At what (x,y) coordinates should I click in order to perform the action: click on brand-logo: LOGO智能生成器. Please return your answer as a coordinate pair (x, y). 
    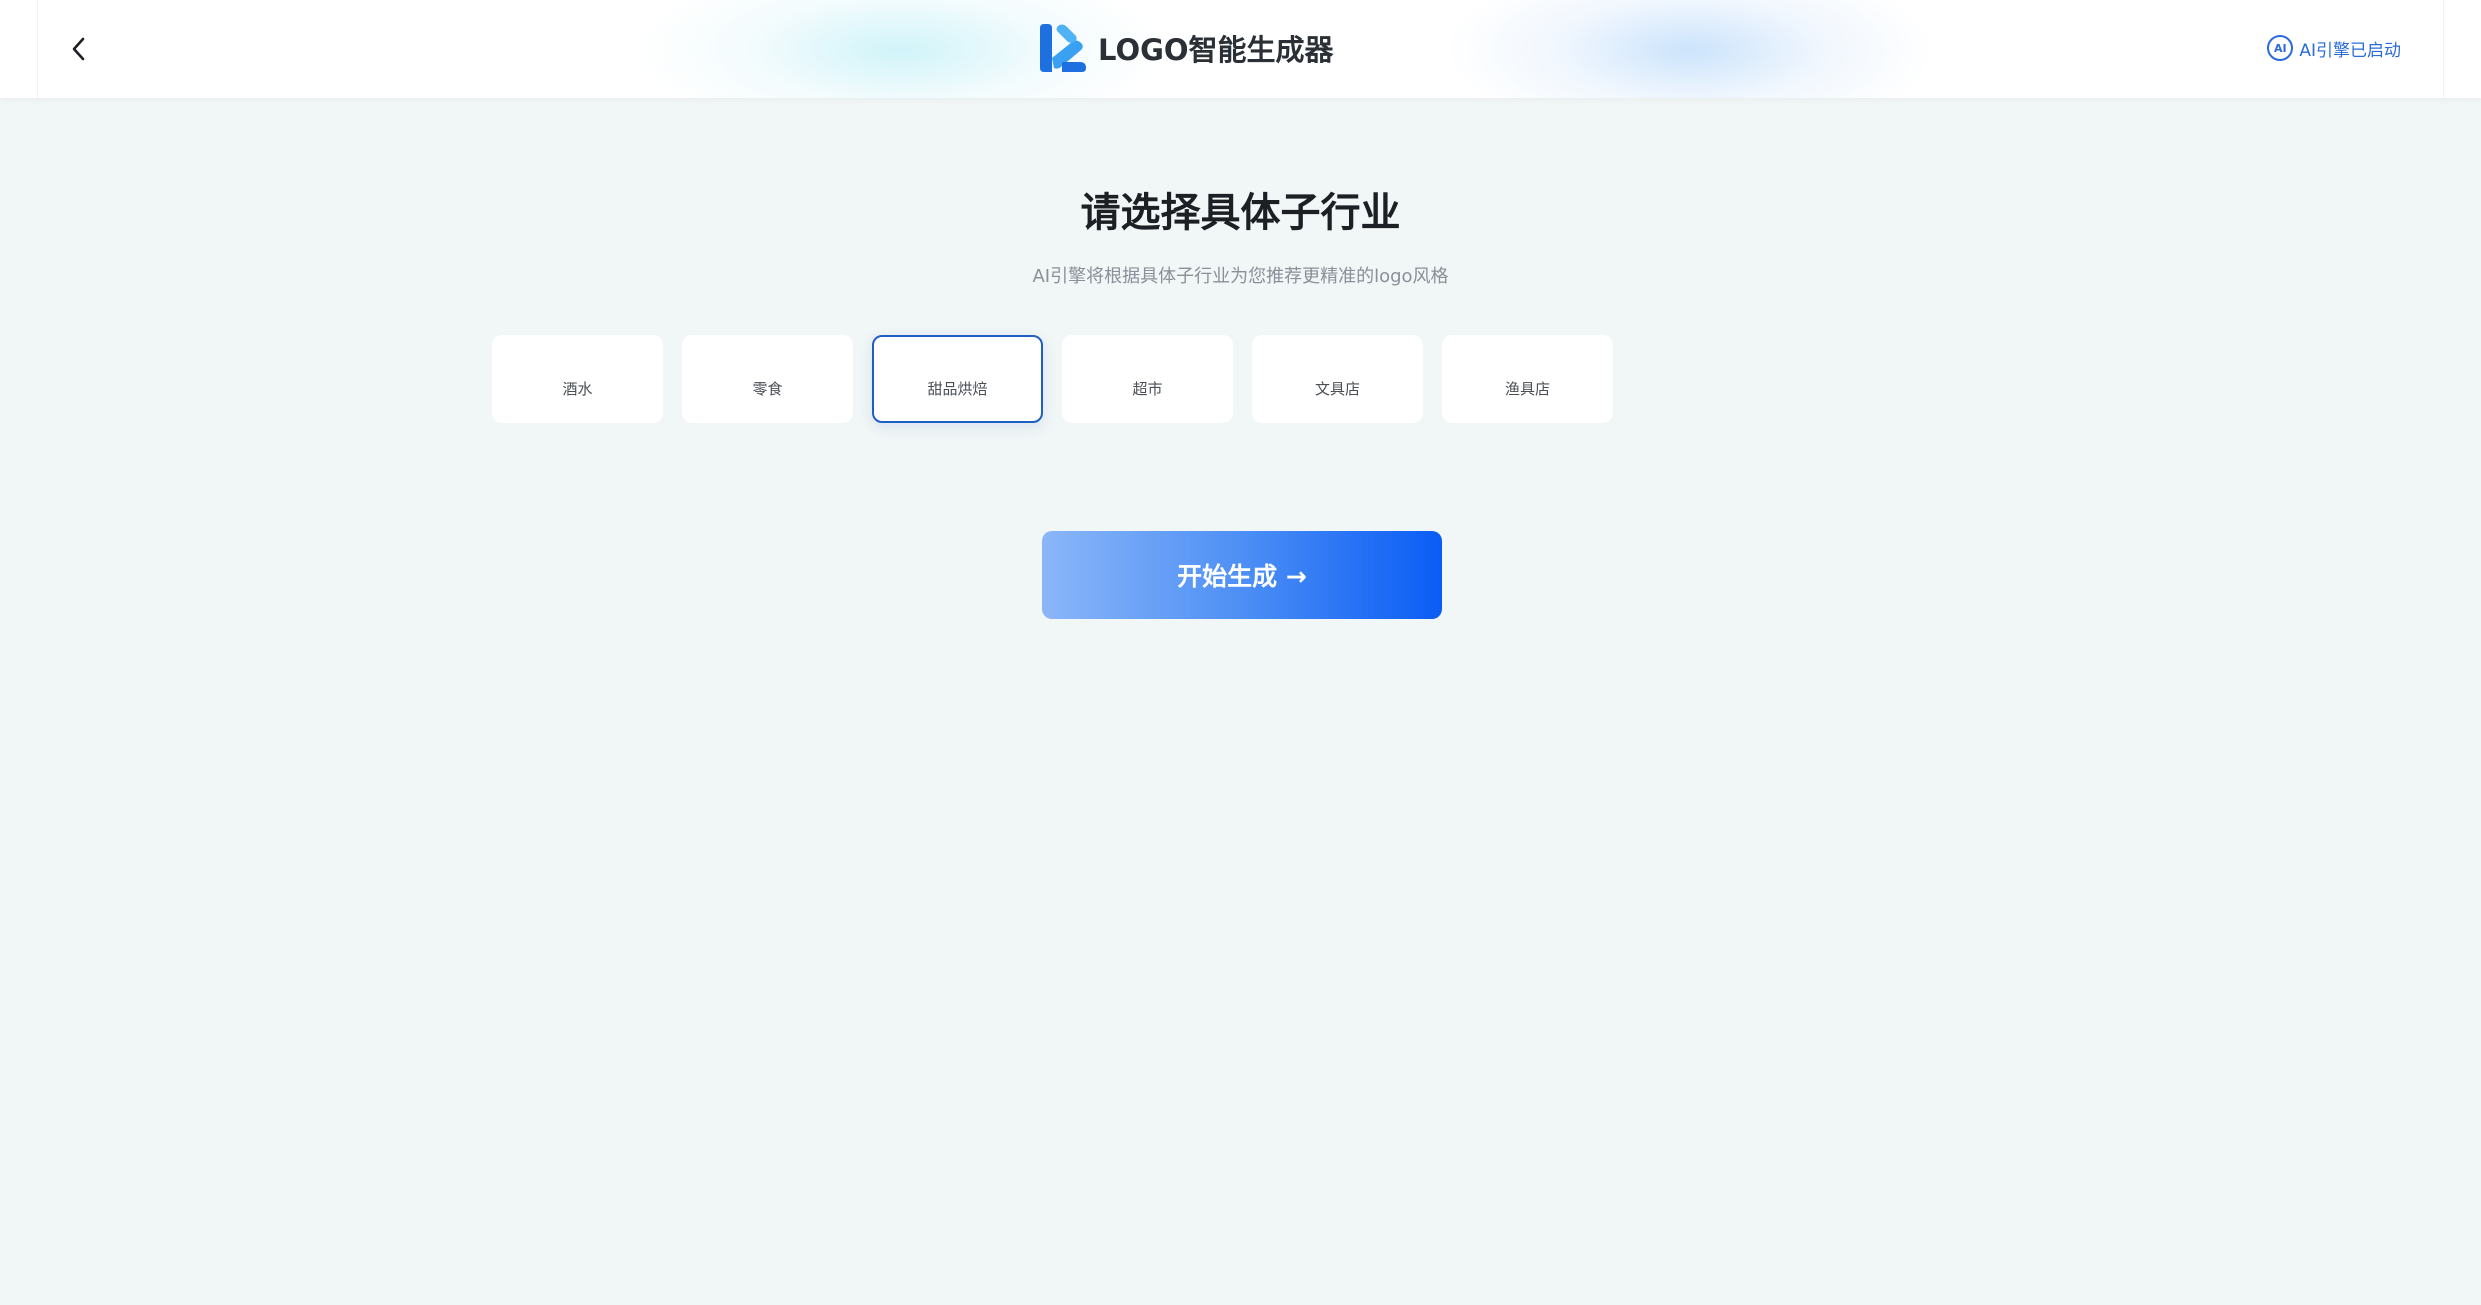
    Looking at the image, I should click on (1185, 48).